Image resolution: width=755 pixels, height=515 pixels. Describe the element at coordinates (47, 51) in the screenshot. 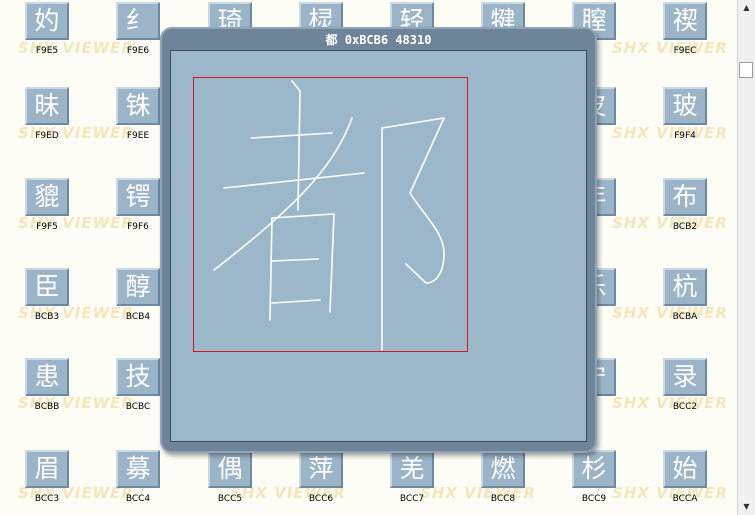

I see `character-code-label: F9E5` at that location.